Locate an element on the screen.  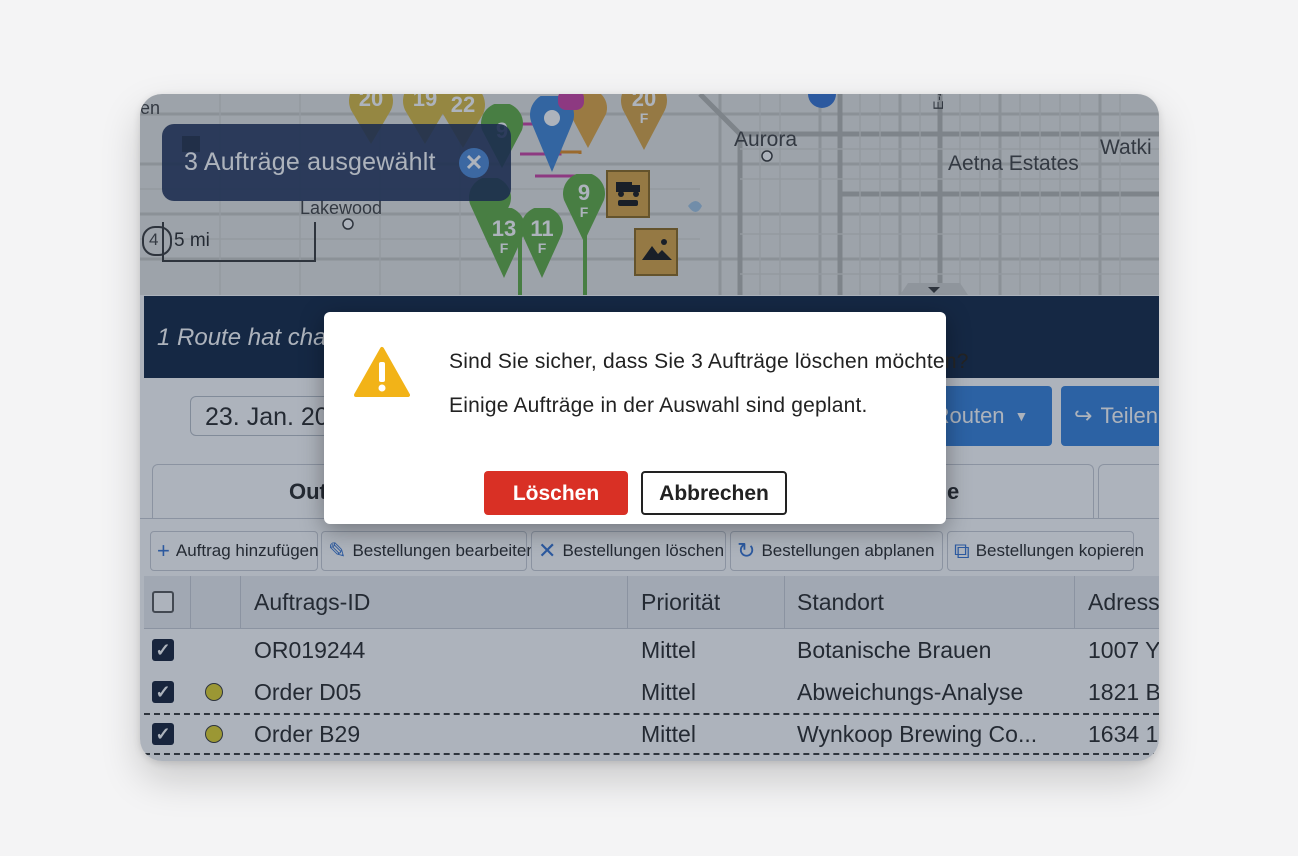
confirm-delete-button: Löschen is located at coordinates (556, 493).